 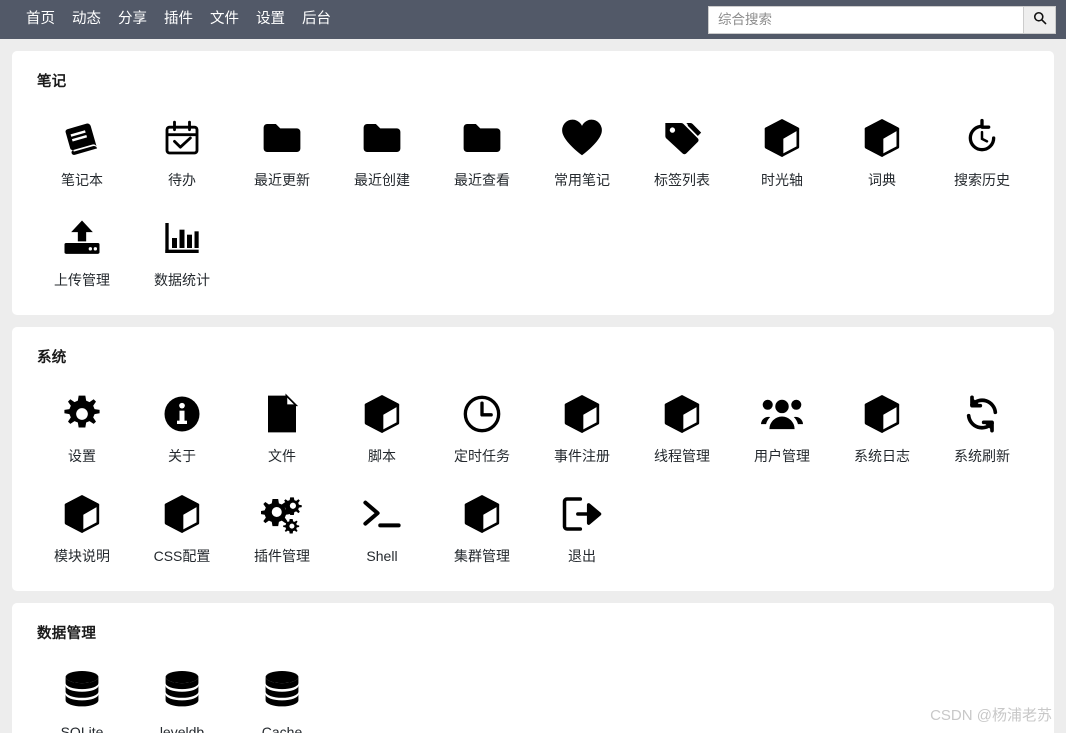 What do you see at coordinates (282, 514) in the screenshot?
I see `cogs-icon` at bounding box center [282, 514].